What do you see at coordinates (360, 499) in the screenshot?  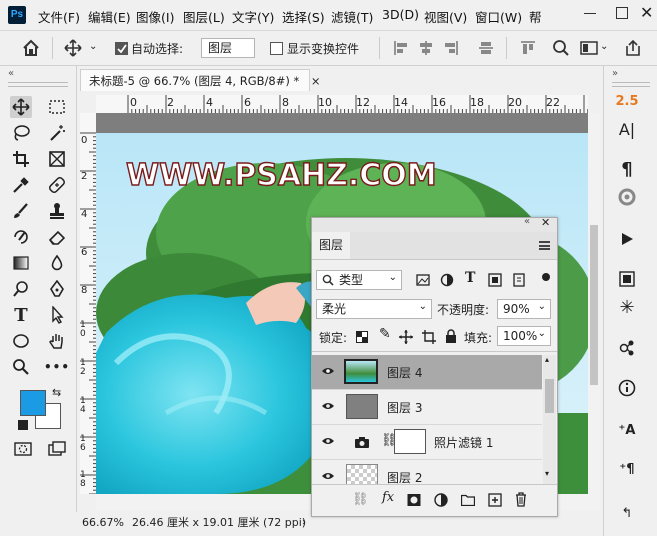 I see `link-layers-icon: ⛓` at bounding box center [360, 499].